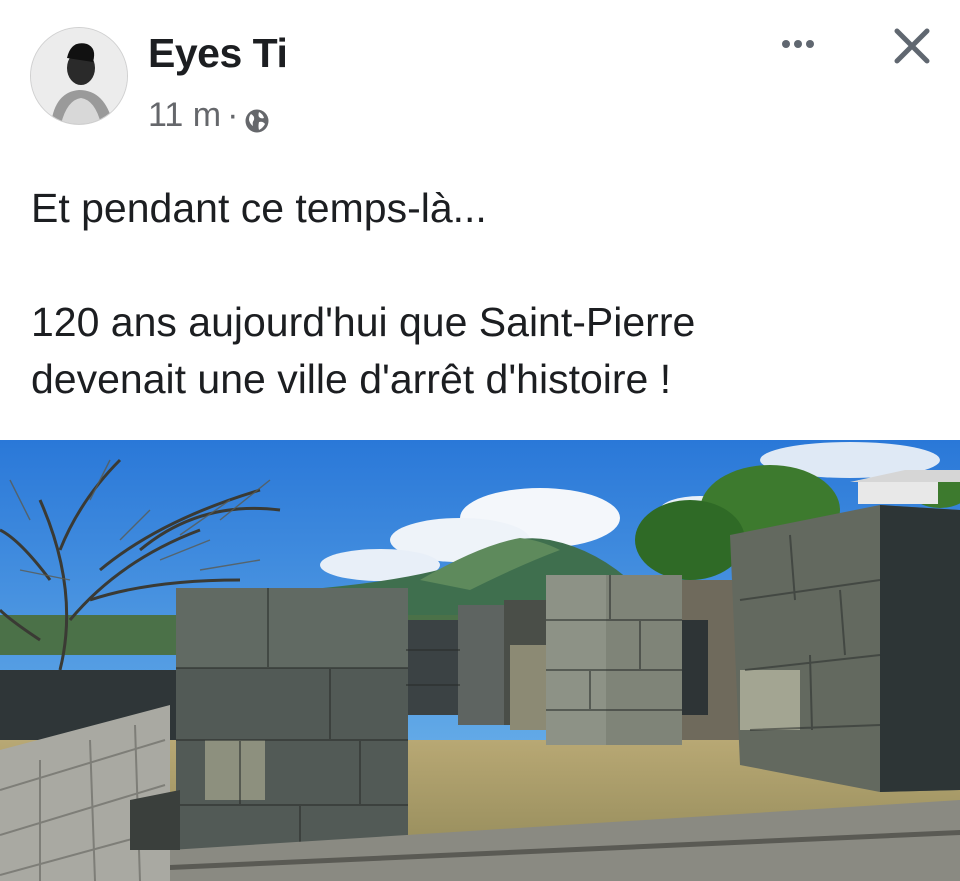 This screenshot has width=960, height=881. I want to click on post-text-line: 120 ans aujourd'hui que Saint-Pierre, so click(363, 322).